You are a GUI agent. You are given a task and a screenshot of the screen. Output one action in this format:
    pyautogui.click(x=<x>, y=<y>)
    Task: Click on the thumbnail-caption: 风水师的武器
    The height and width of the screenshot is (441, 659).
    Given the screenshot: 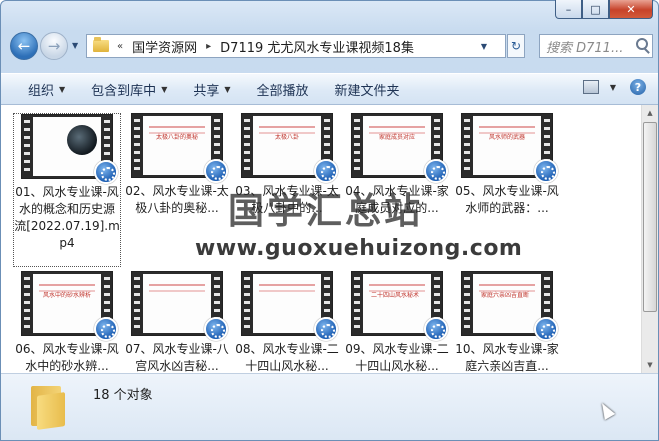 What is the action you would take?
    pyautogui.click(x=506, y=137)
    